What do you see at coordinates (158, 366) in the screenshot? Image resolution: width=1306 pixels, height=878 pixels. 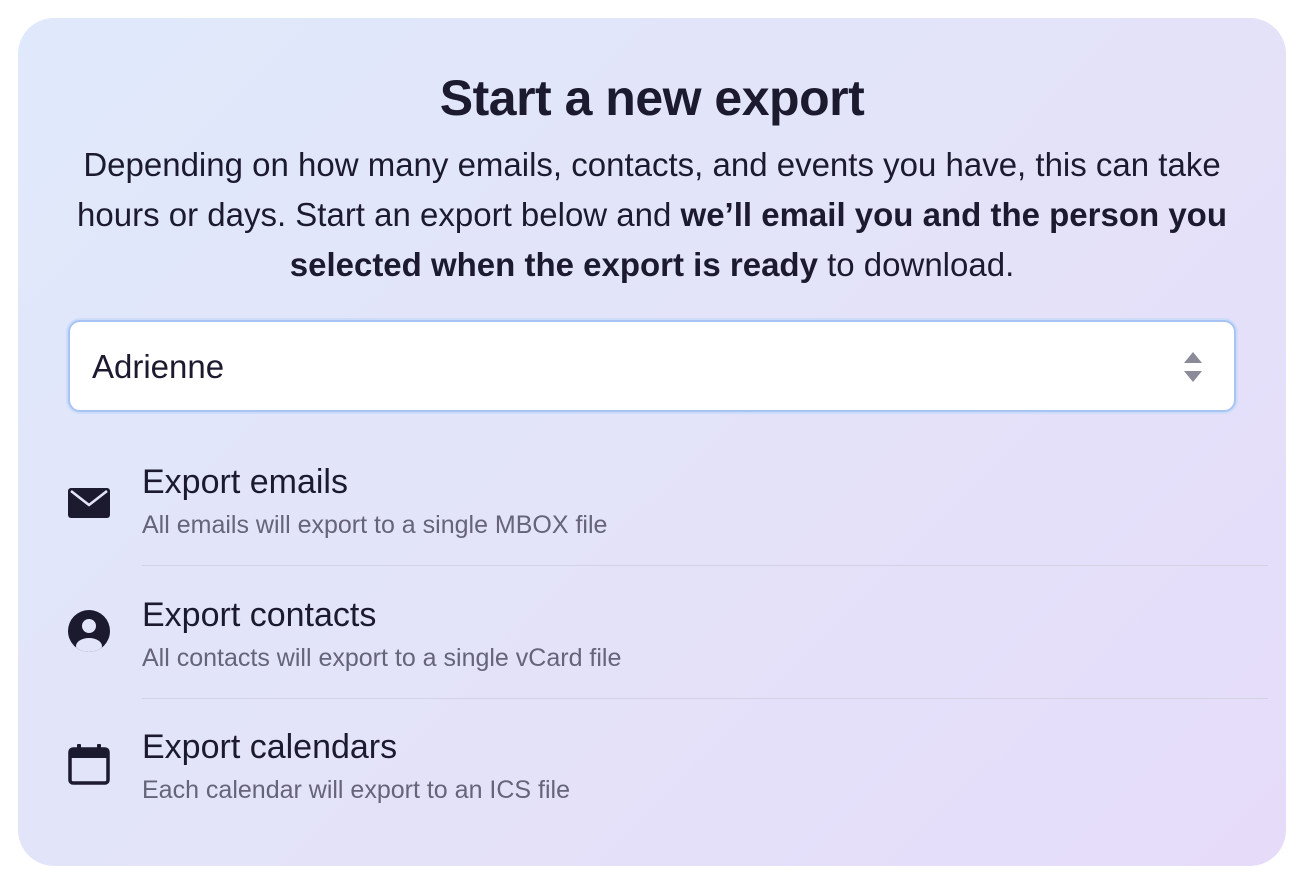 I see `person-select-value: Adrienne` at bounding box center [158, 366].